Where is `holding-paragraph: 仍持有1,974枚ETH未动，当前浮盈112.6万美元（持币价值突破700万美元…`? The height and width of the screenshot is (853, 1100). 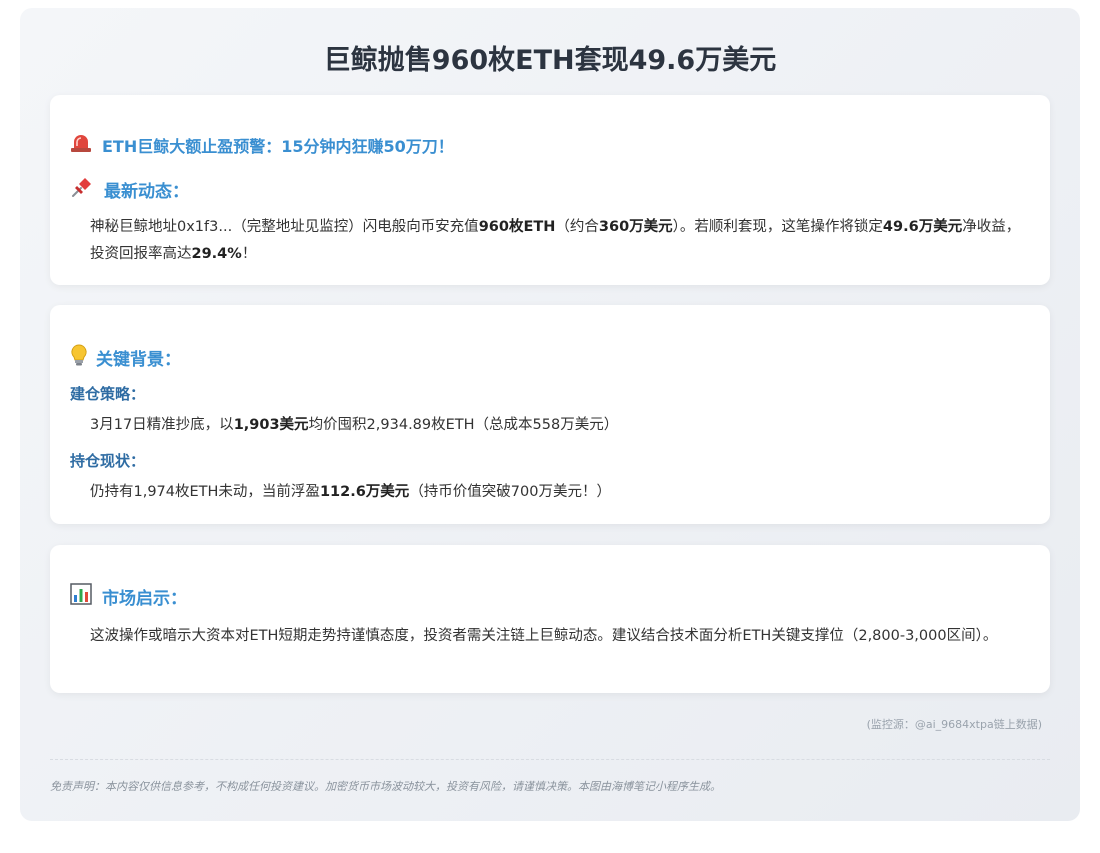 holding-paragraph: 仍持有1,974枚ETH未动，当前浮盈112.6万美元（持币价值突破700万美元… is located at coordinates (350, 492).